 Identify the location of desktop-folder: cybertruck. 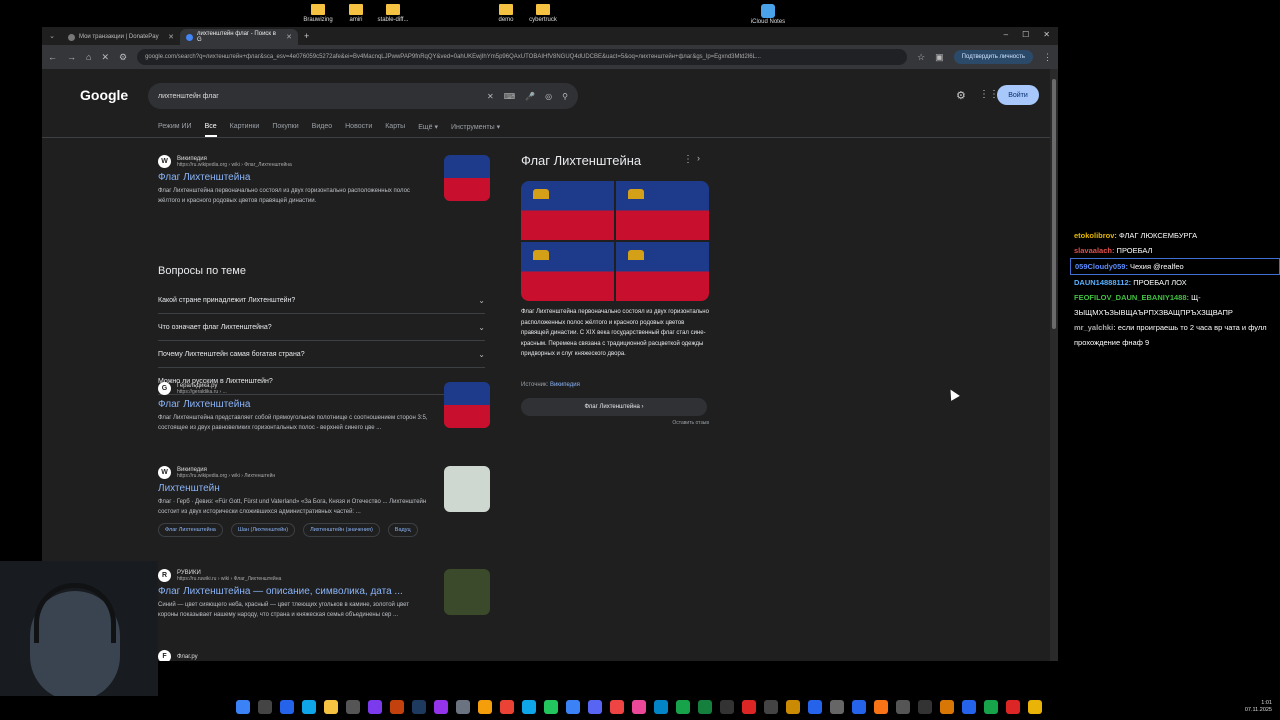
(543, 13).